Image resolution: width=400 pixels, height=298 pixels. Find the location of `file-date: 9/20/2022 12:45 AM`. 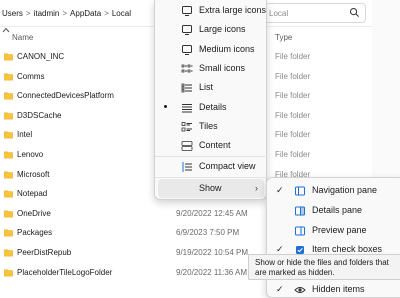

file-date: 9/20/2022 12:45 AM is located at coordinates (212, 213).